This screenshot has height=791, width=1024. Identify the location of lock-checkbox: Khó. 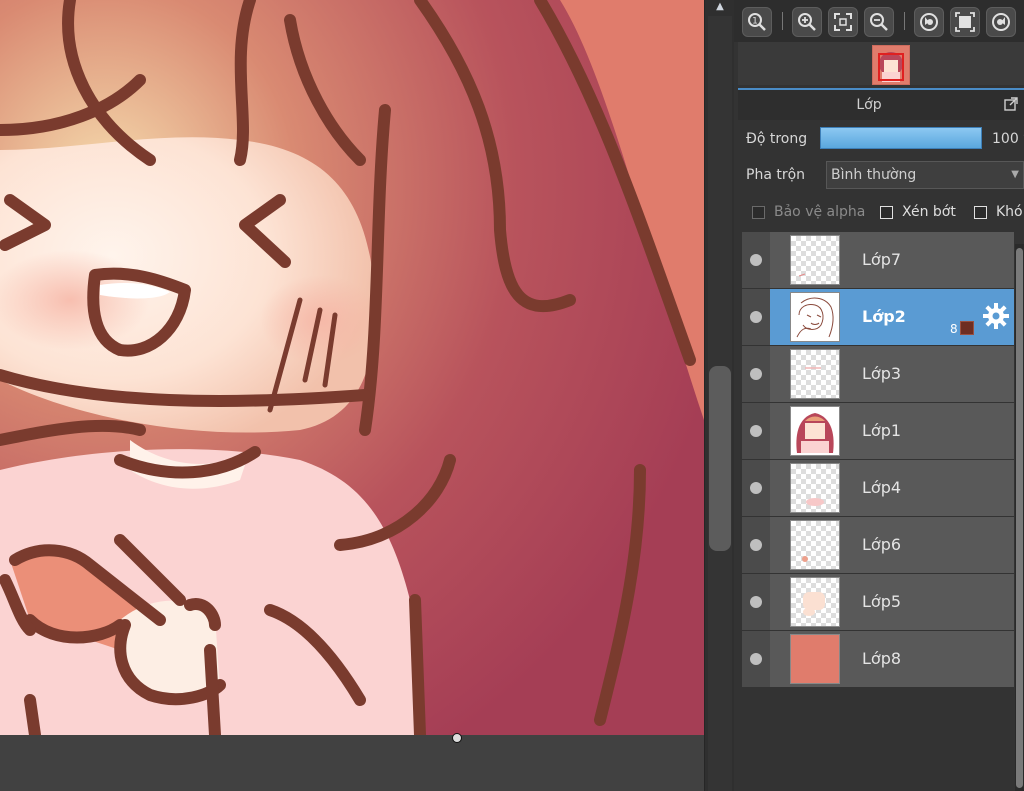
(998, 212).